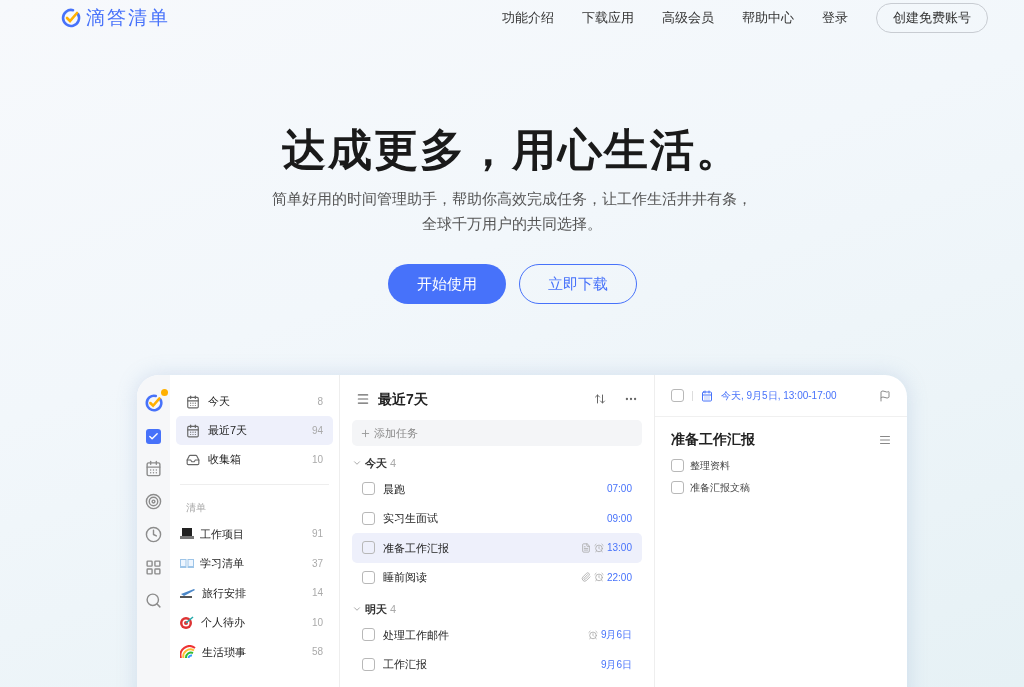 This screenshot has width=1024, height=687. What do you see at coordinates (363, 399) in the screenshot?
I see `menu-icon` at bounding box center [363, 399].